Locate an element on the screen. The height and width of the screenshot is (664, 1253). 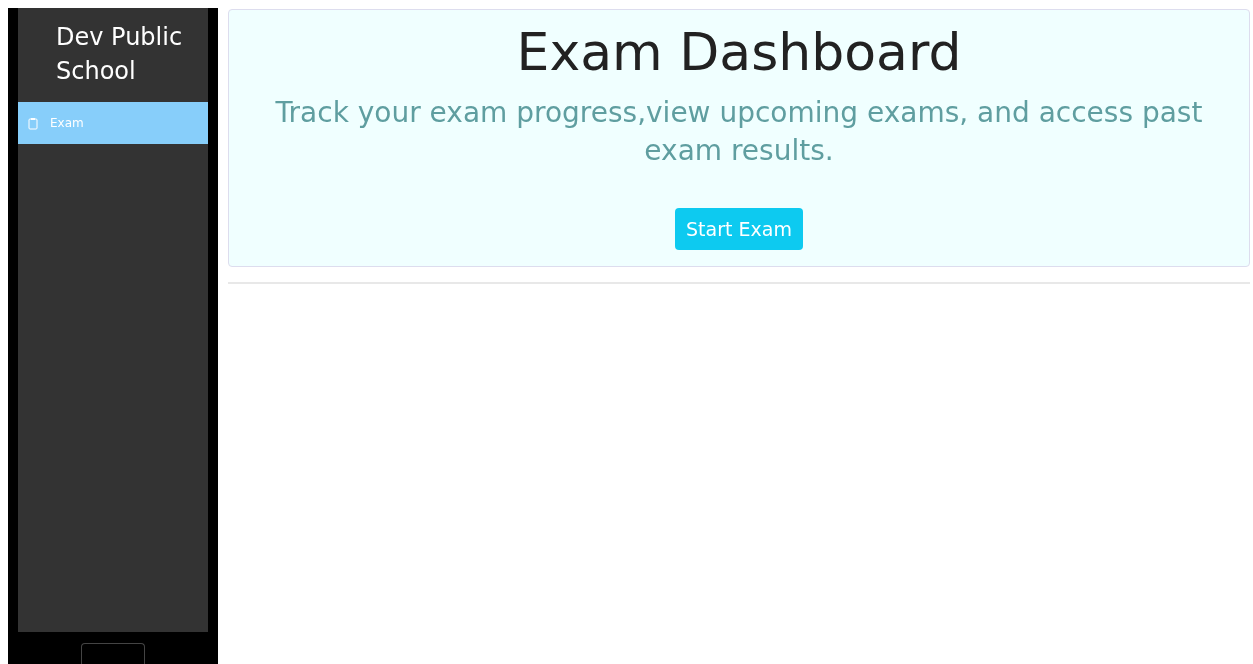
start-exam-button: Start Exam is located at coordinates (739, 229).